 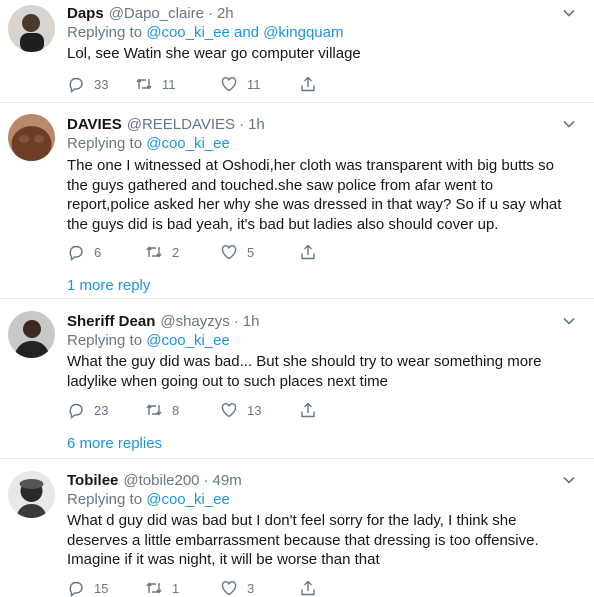 What do you see at coordinates (161, 480) in the screenshot?
I see `user-handle: @tobile200` at bounding box center [161, 480].